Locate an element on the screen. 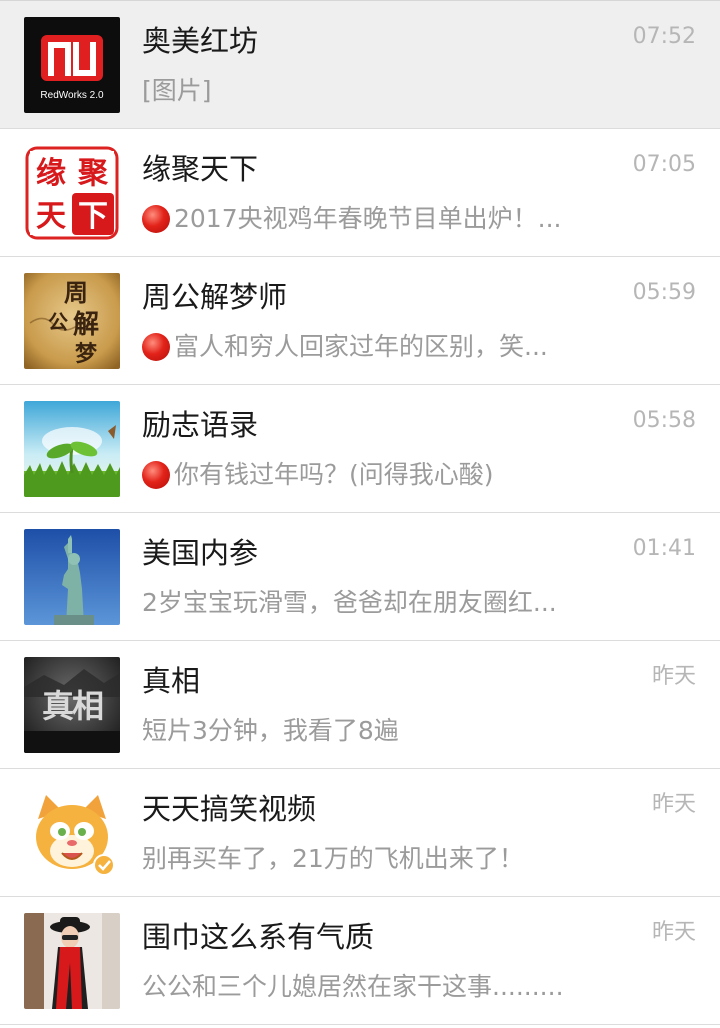 Image resolution: width=720 pixels, height=1028 pixels. zhougong-calligraphy-avatar: 周 公 解 梦 is located at coordinates (72, 321).